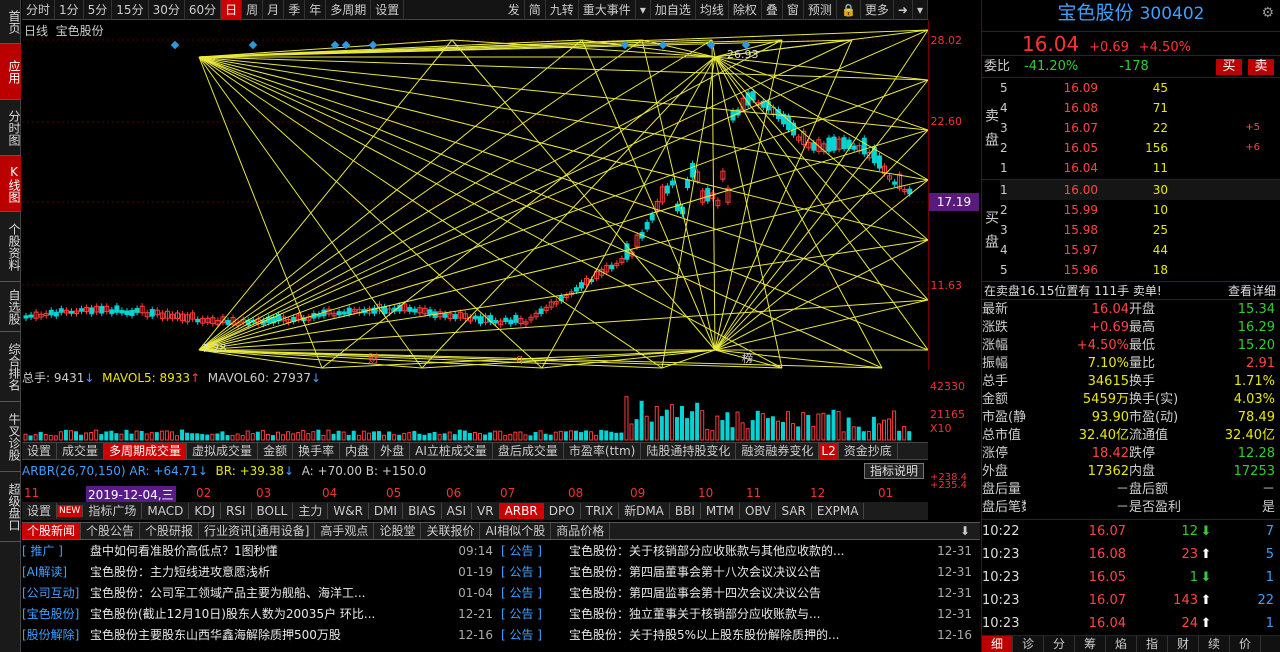 The image size is (1280, 652). I want to click on ind2-tab: DPO, so click(562, 511).